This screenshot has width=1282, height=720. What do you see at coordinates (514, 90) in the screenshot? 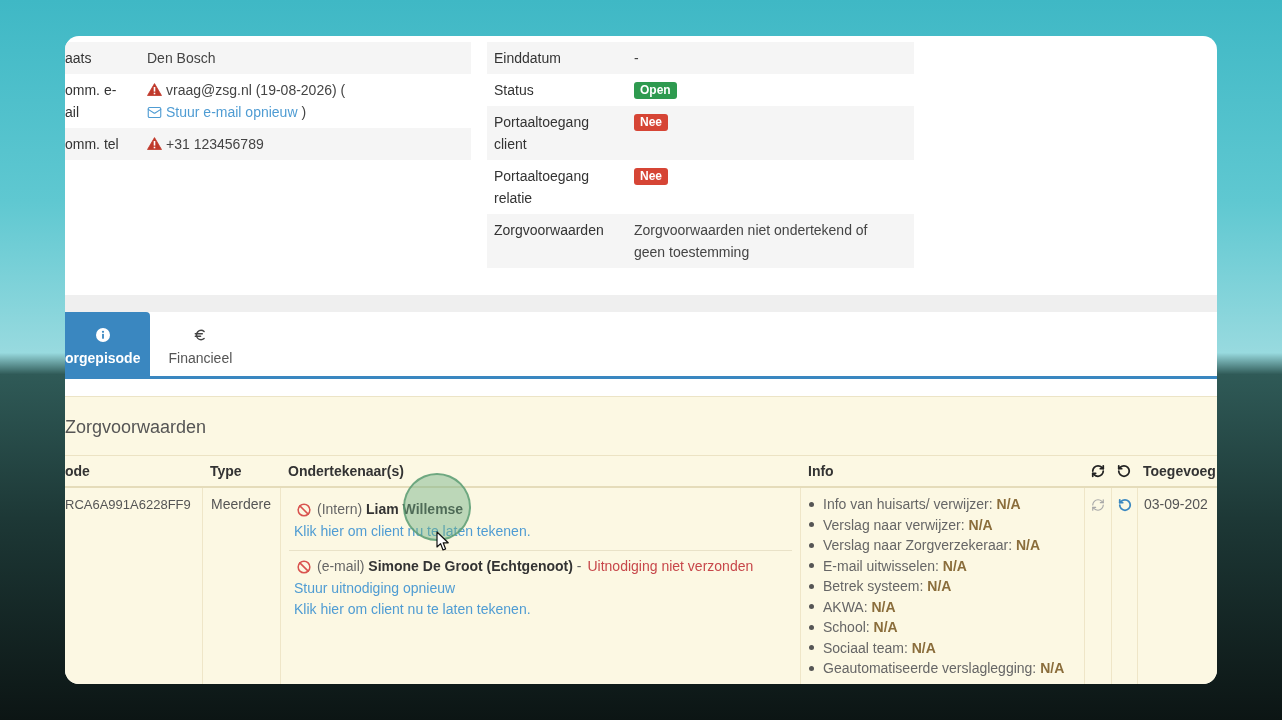
I see `detail-label: Status` at bounding box center [514, 90].